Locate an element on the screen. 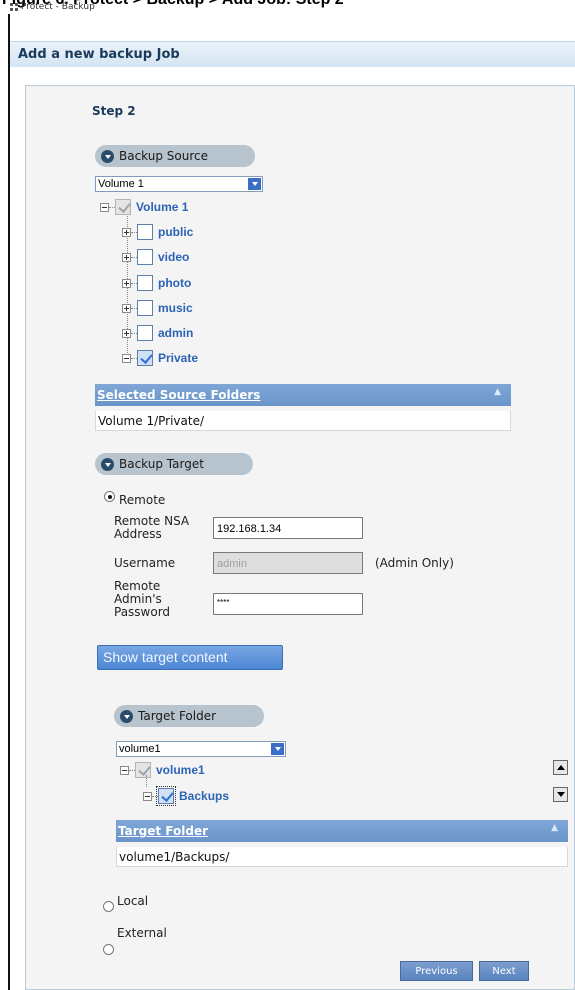 The height and width of the screenshot is (990, 575). username-label: Username is located at coordinates (145, 563).